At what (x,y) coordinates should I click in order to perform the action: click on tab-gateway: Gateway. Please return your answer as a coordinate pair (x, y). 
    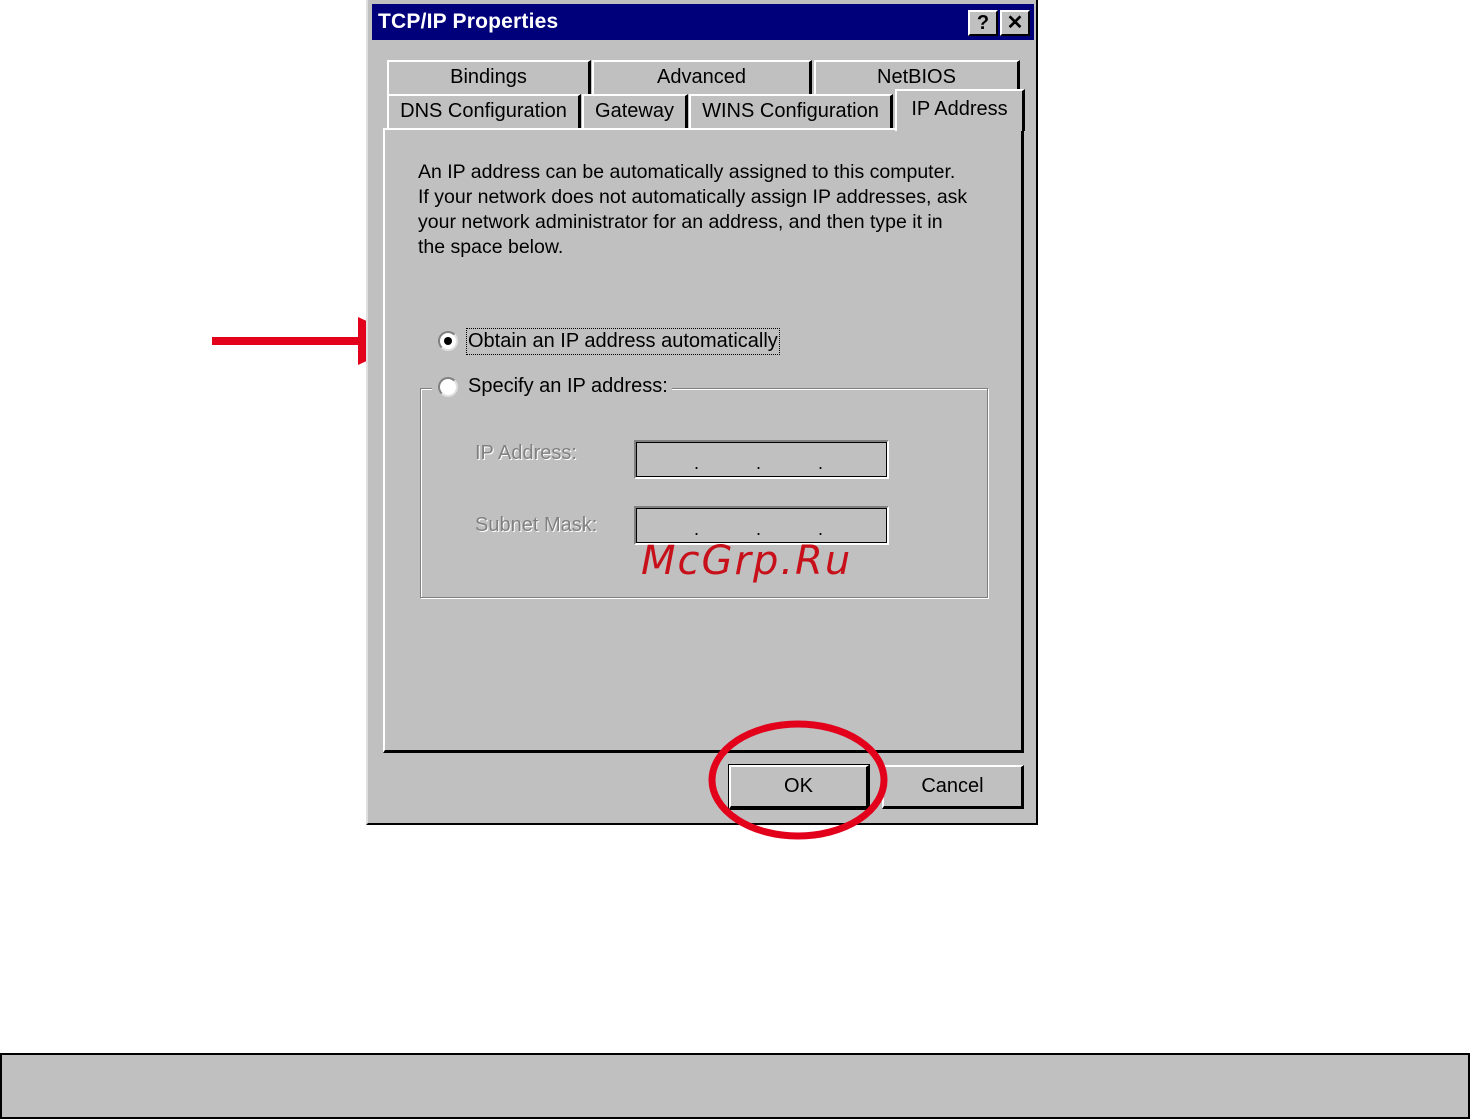
    Looking at the image, I should click on (635, 111).